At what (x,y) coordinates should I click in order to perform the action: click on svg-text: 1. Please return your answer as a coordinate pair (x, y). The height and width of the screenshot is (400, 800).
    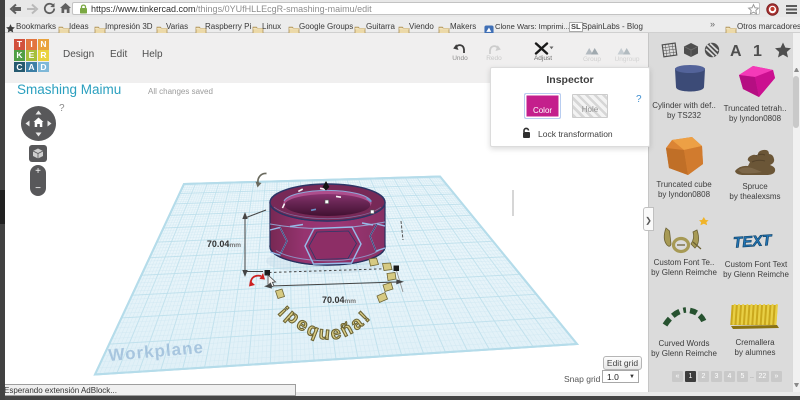
    Looking at the image, I should click on (757, 51).